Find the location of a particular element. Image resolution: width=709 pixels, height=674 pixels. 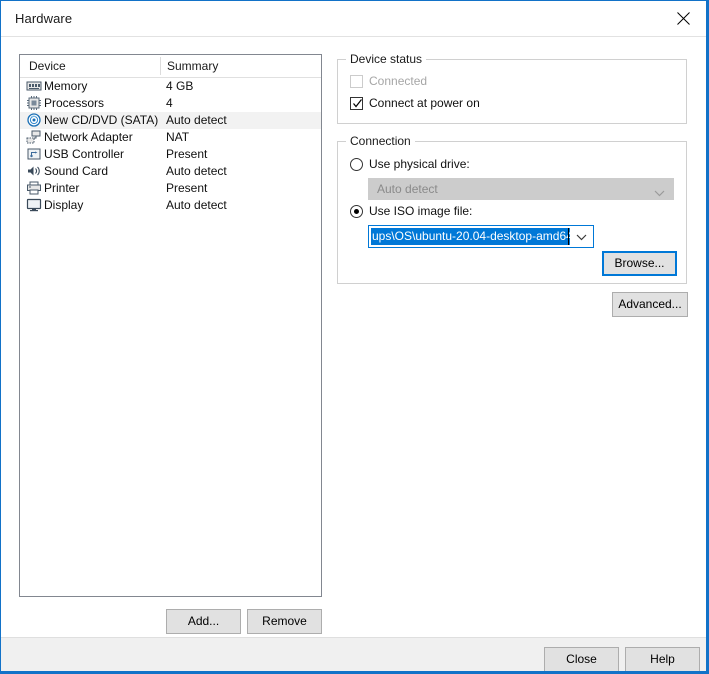

device-name: Processors is located at coordinates (74, 103).